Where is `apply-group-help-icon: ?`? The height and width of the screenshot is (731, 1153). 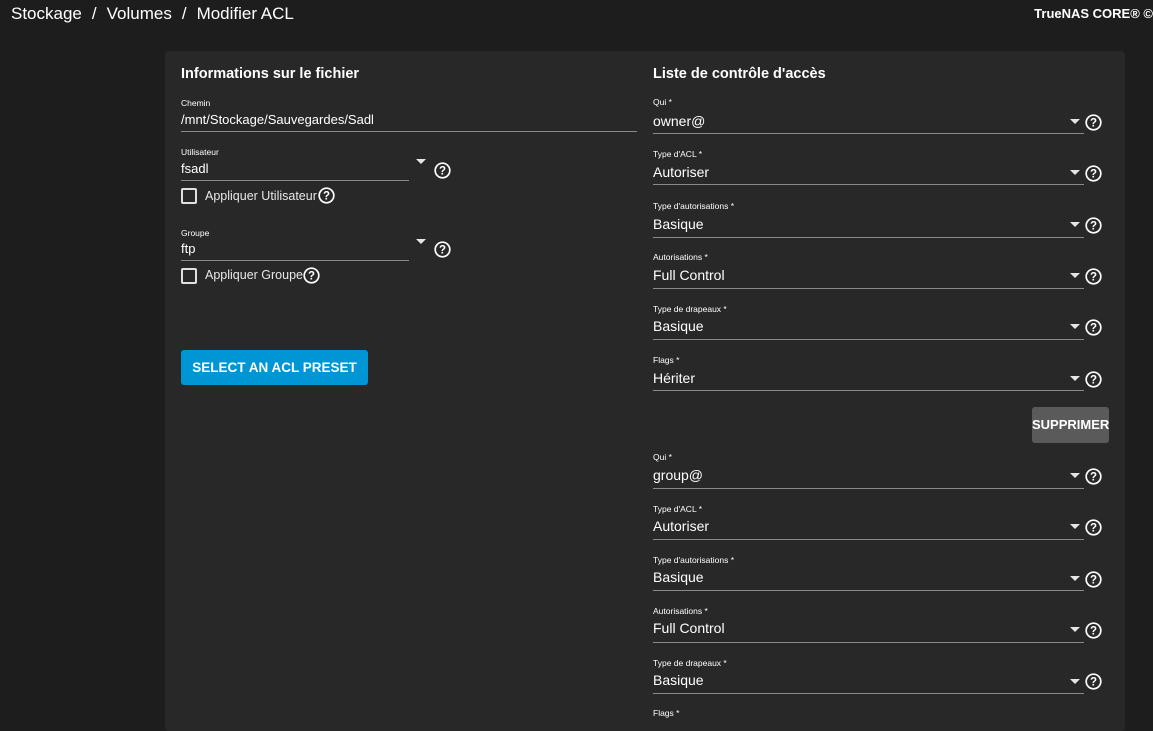
apply-group-help-icon: ? is located at coordinates (311, 275).